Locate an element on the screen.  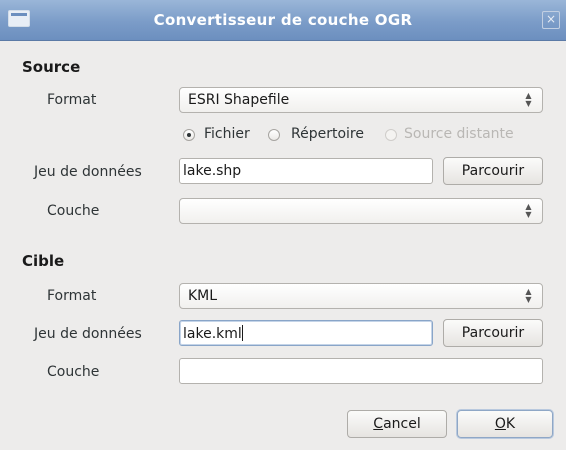
source-format-label: Format is located at coordinates (72, 100).